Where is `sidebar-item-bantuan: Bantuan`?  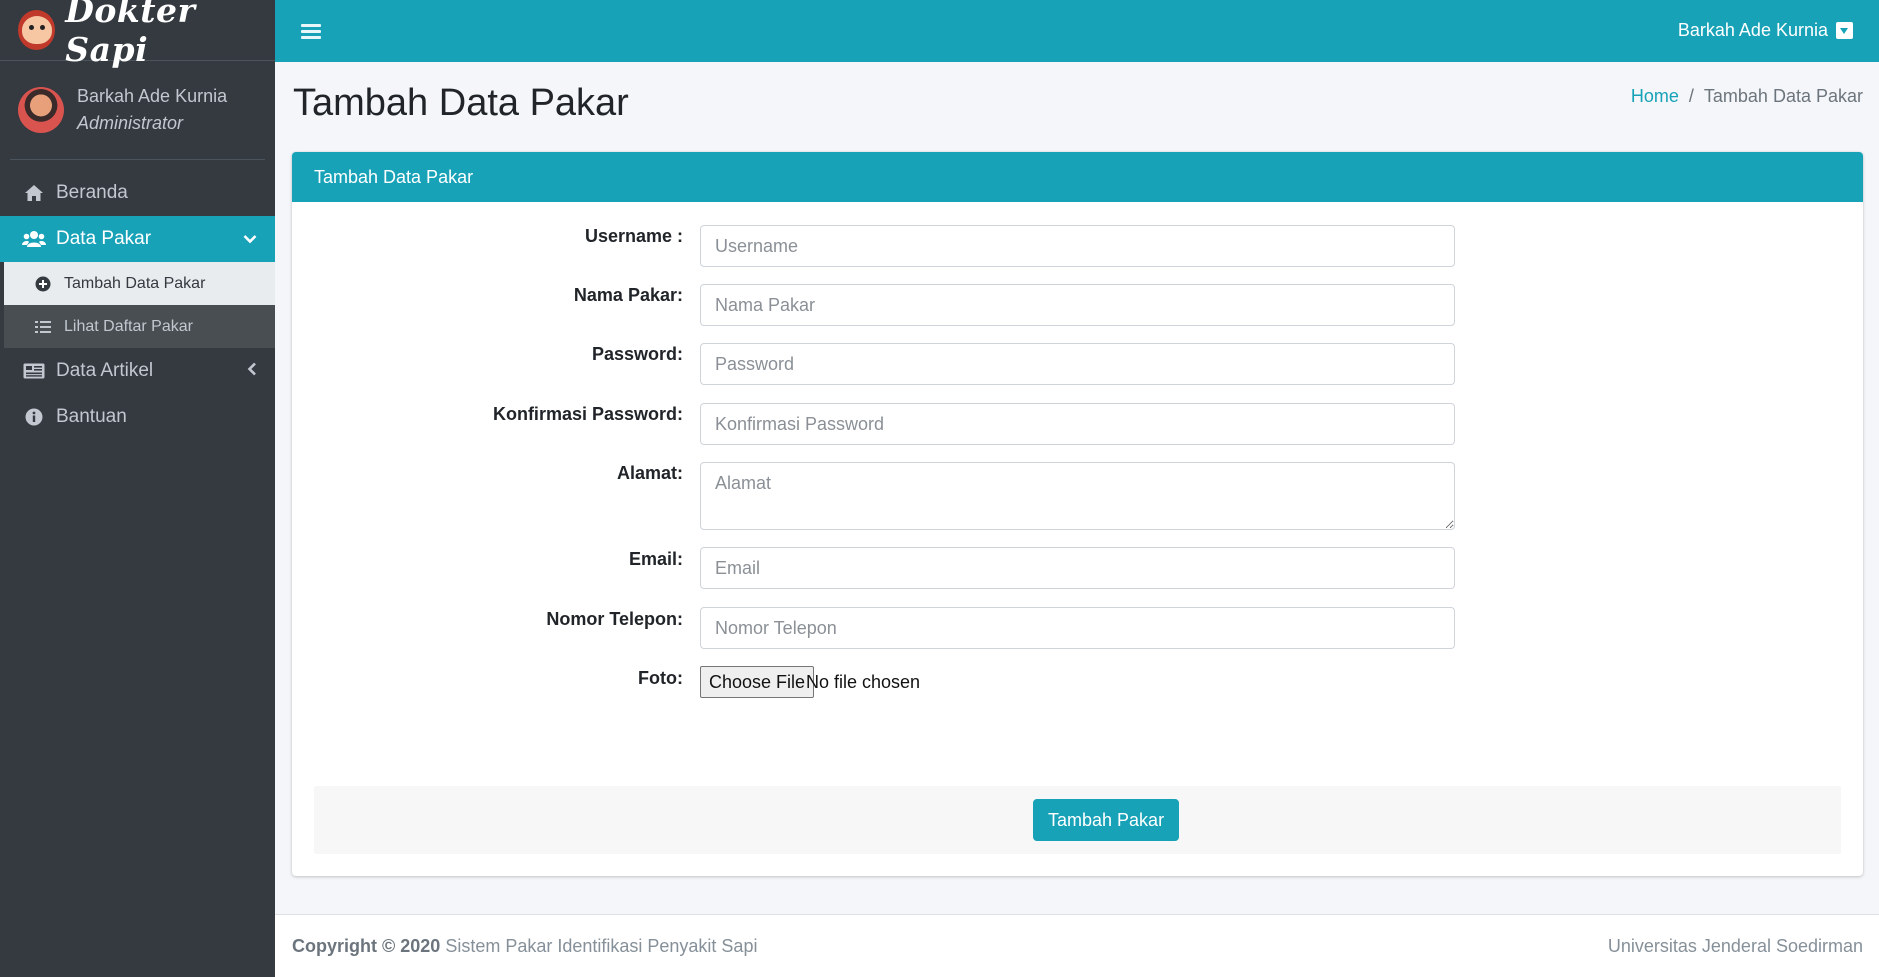
sidebar-item-bantuan: Bantuan is located at coordinates (137, 417).